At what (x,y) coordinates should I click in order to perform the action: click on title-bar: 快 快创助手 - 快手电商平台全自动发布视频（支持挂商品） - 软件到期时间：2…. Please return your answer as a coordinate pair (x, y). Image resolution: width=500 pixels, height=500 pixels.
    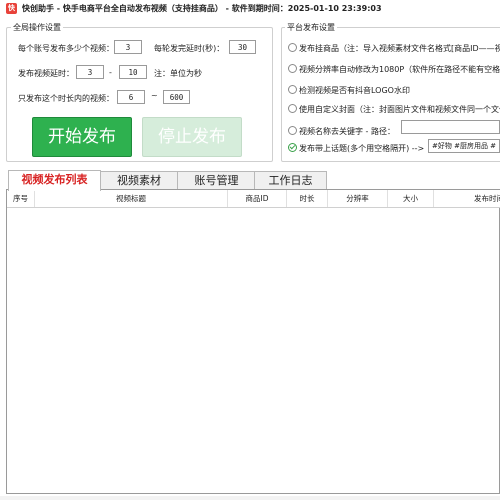
    Looking at the image, I should click on (250, 8).